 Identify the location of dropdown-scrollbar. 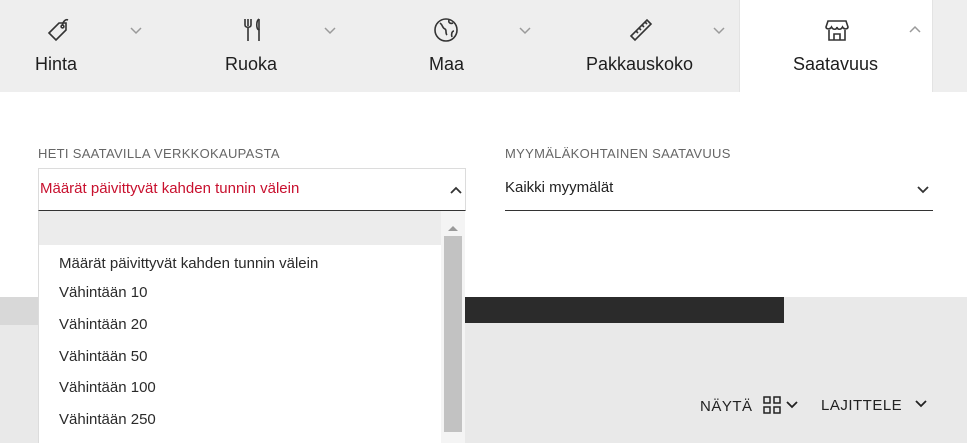
(453, 327).